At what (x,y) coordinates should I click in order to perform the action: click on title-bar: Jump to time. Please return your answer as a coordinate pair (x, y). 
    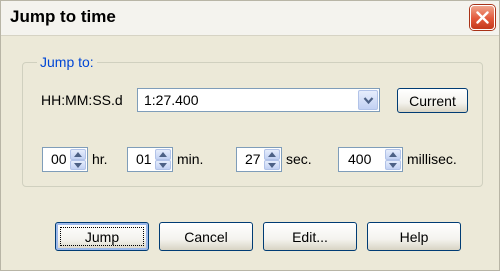
    Looking at the image, I should click on (250, 18).